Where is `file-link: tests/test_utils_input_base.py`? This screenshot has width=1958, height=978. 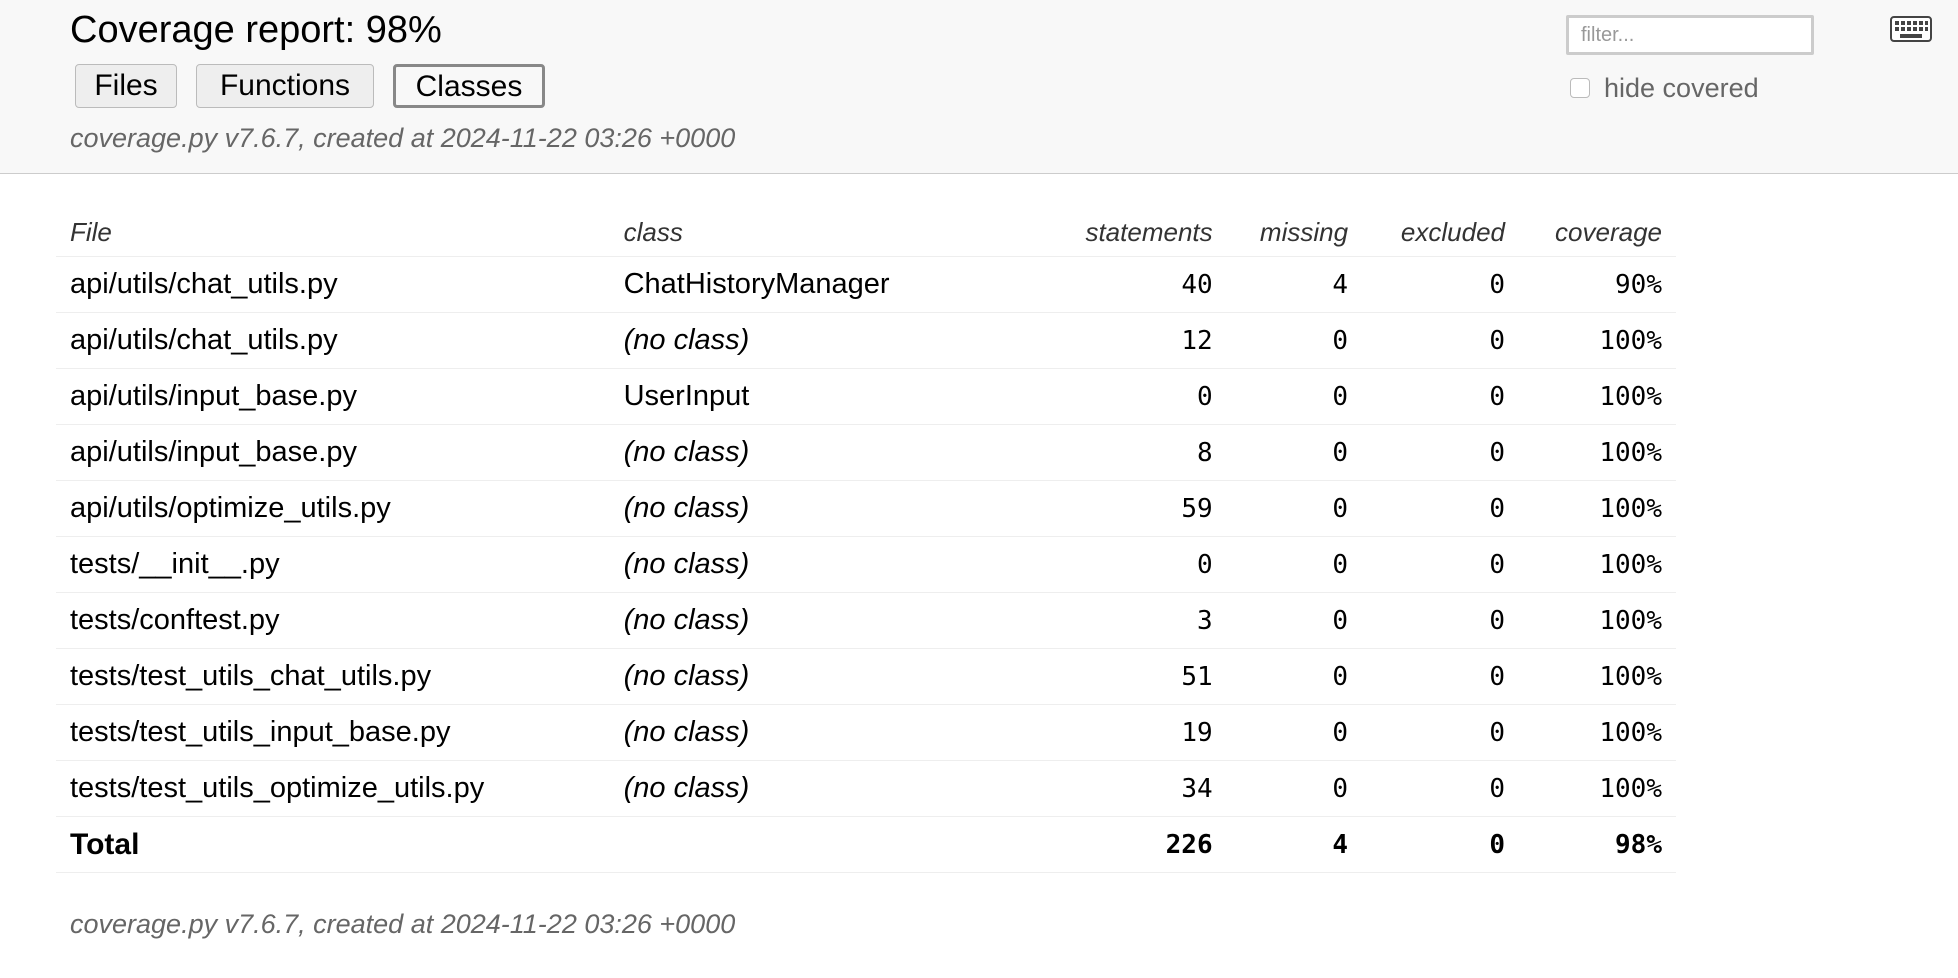
file-link: tests/test_utils_input_base.py is located at coordinates (333, 732).